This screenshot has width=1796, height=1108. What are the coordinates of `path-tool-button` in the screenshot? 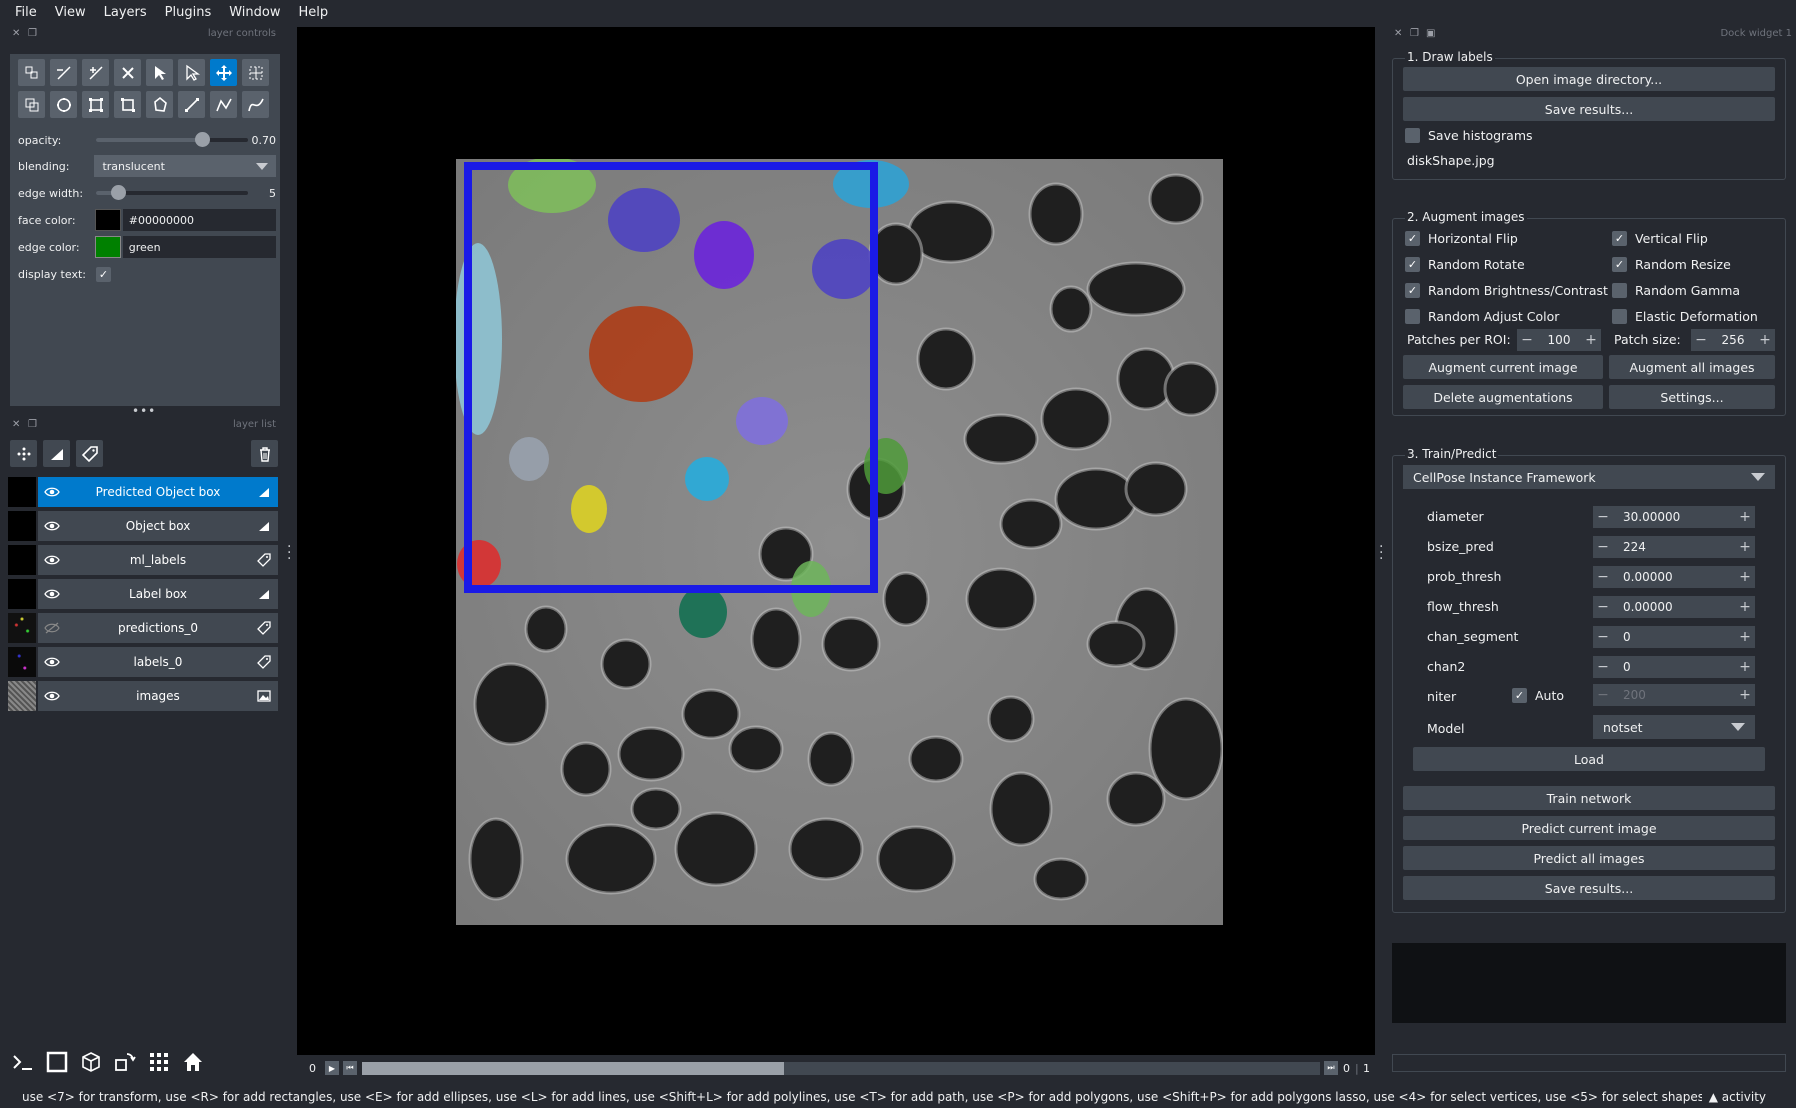 It's located at (223, 104).